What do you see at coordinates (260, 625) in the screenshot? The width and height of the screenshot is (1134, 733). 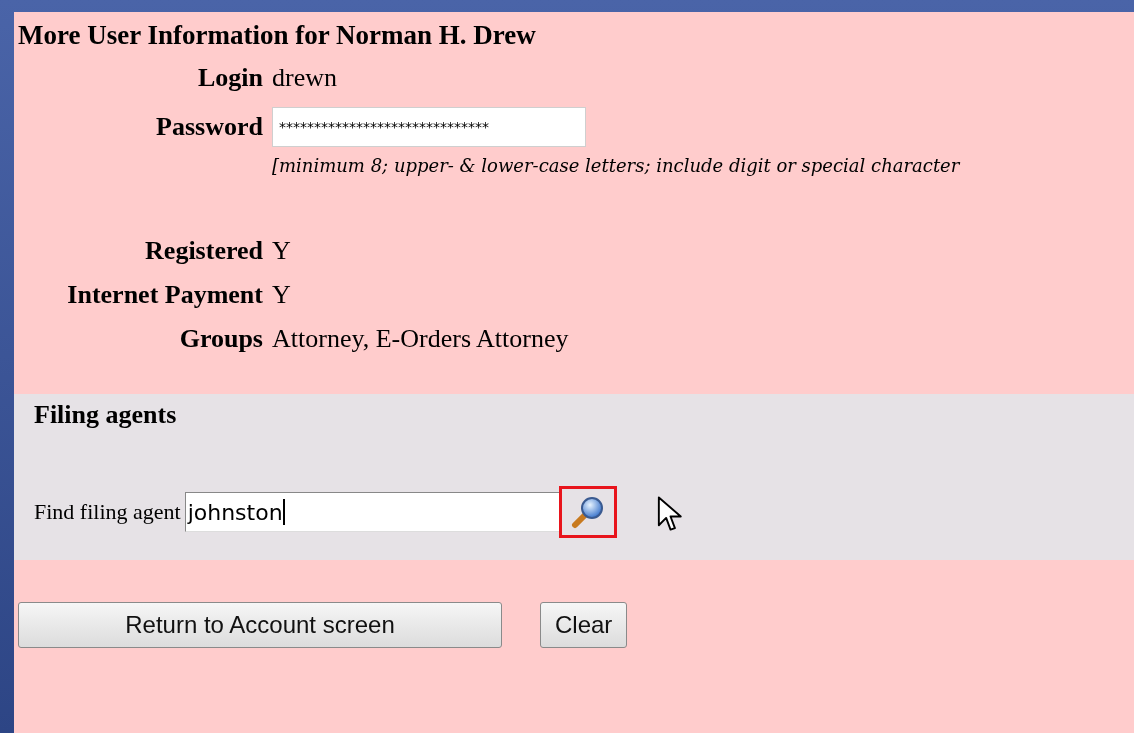 I see `return-button: Return to Account screen` at bounding box center [260, 625].